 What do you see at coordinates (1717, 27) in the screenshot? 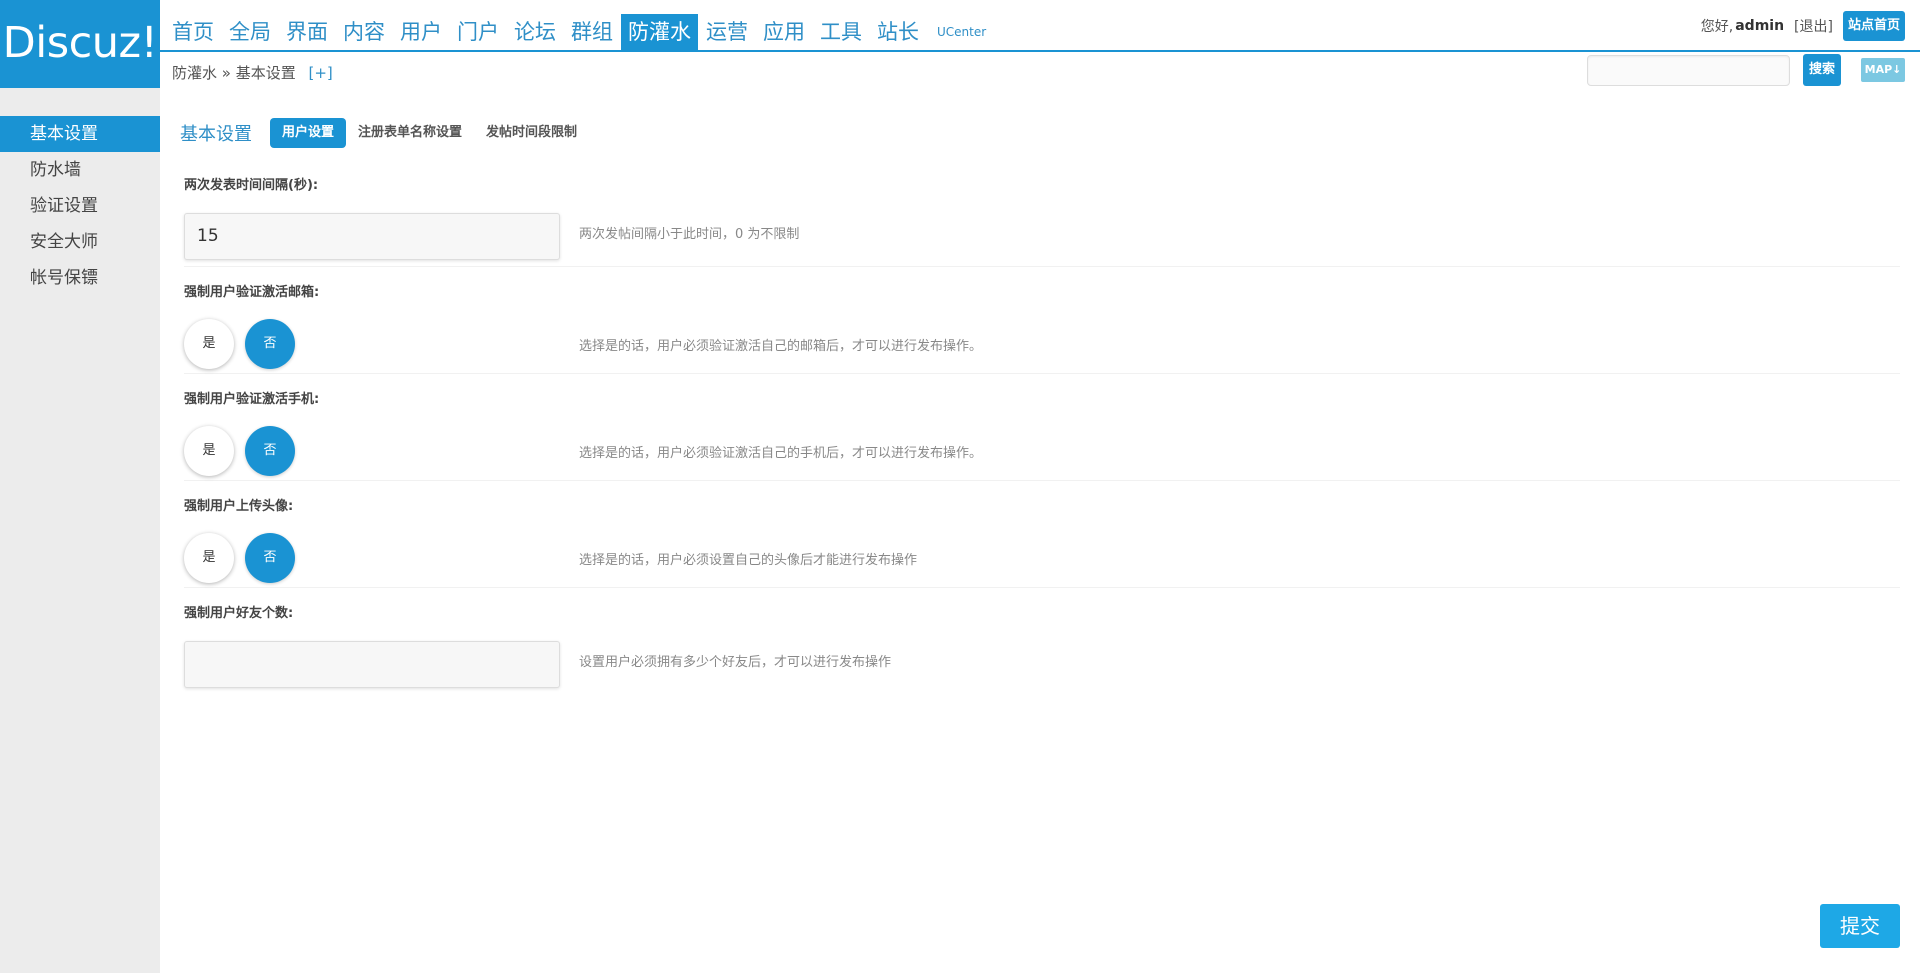
I see `greeting-text: 您好,` at bounding box center [1717, 27].